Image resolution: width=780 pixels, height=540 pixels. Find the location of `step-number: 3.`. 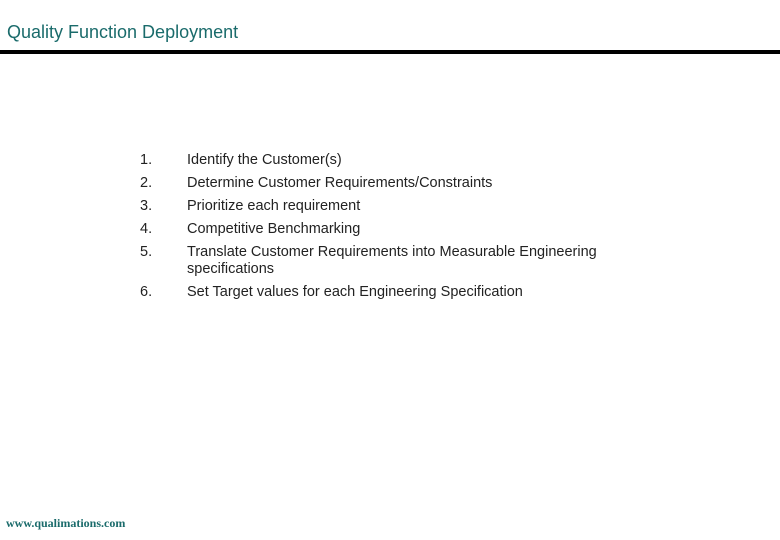

step-number: 3. is located at coordinates (146, 206).